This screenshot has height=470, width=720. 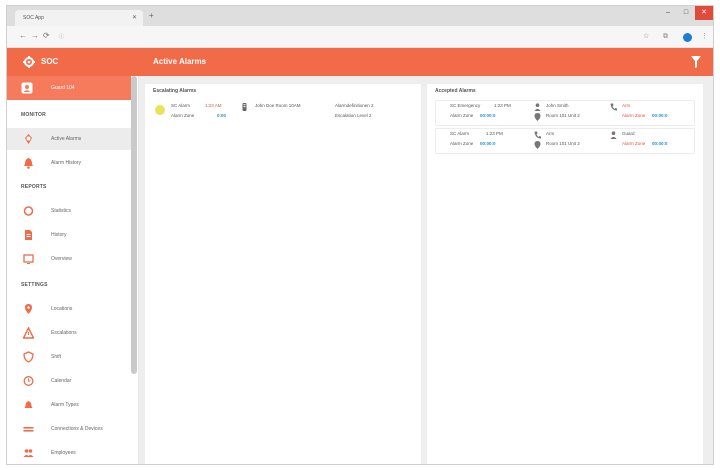 What do you see at coordinates (61, 259) in the screenshot?
I see `sidebar-item-label: Overview` at bounding box center [61, 259].